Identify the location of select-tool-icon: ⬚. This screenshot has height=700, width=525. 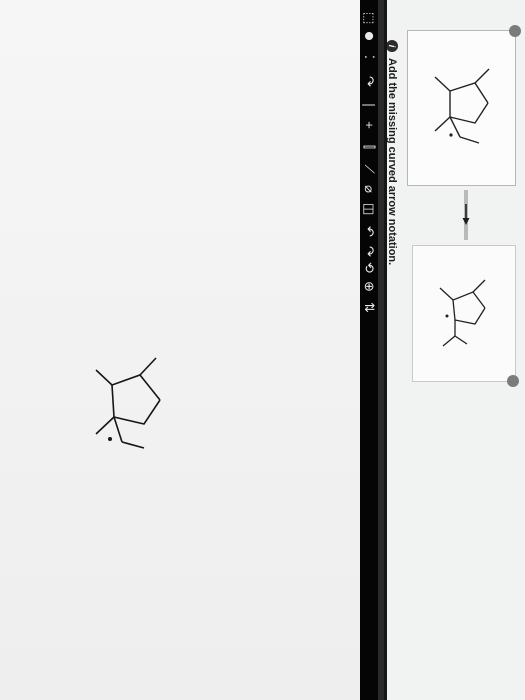
(369, 18).